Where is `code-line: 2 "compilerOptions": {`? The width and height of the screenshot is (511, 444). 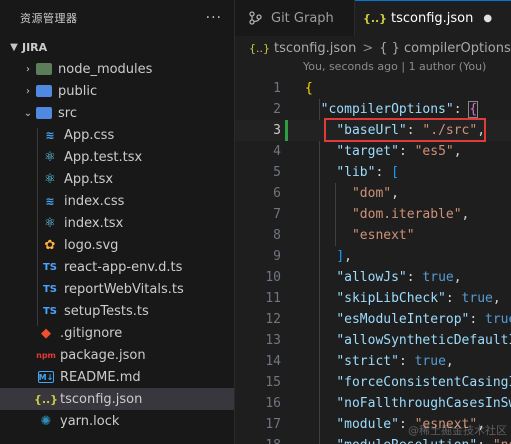 code-line: 2 "compilerOptions": { is located at coordinates (373, 109).